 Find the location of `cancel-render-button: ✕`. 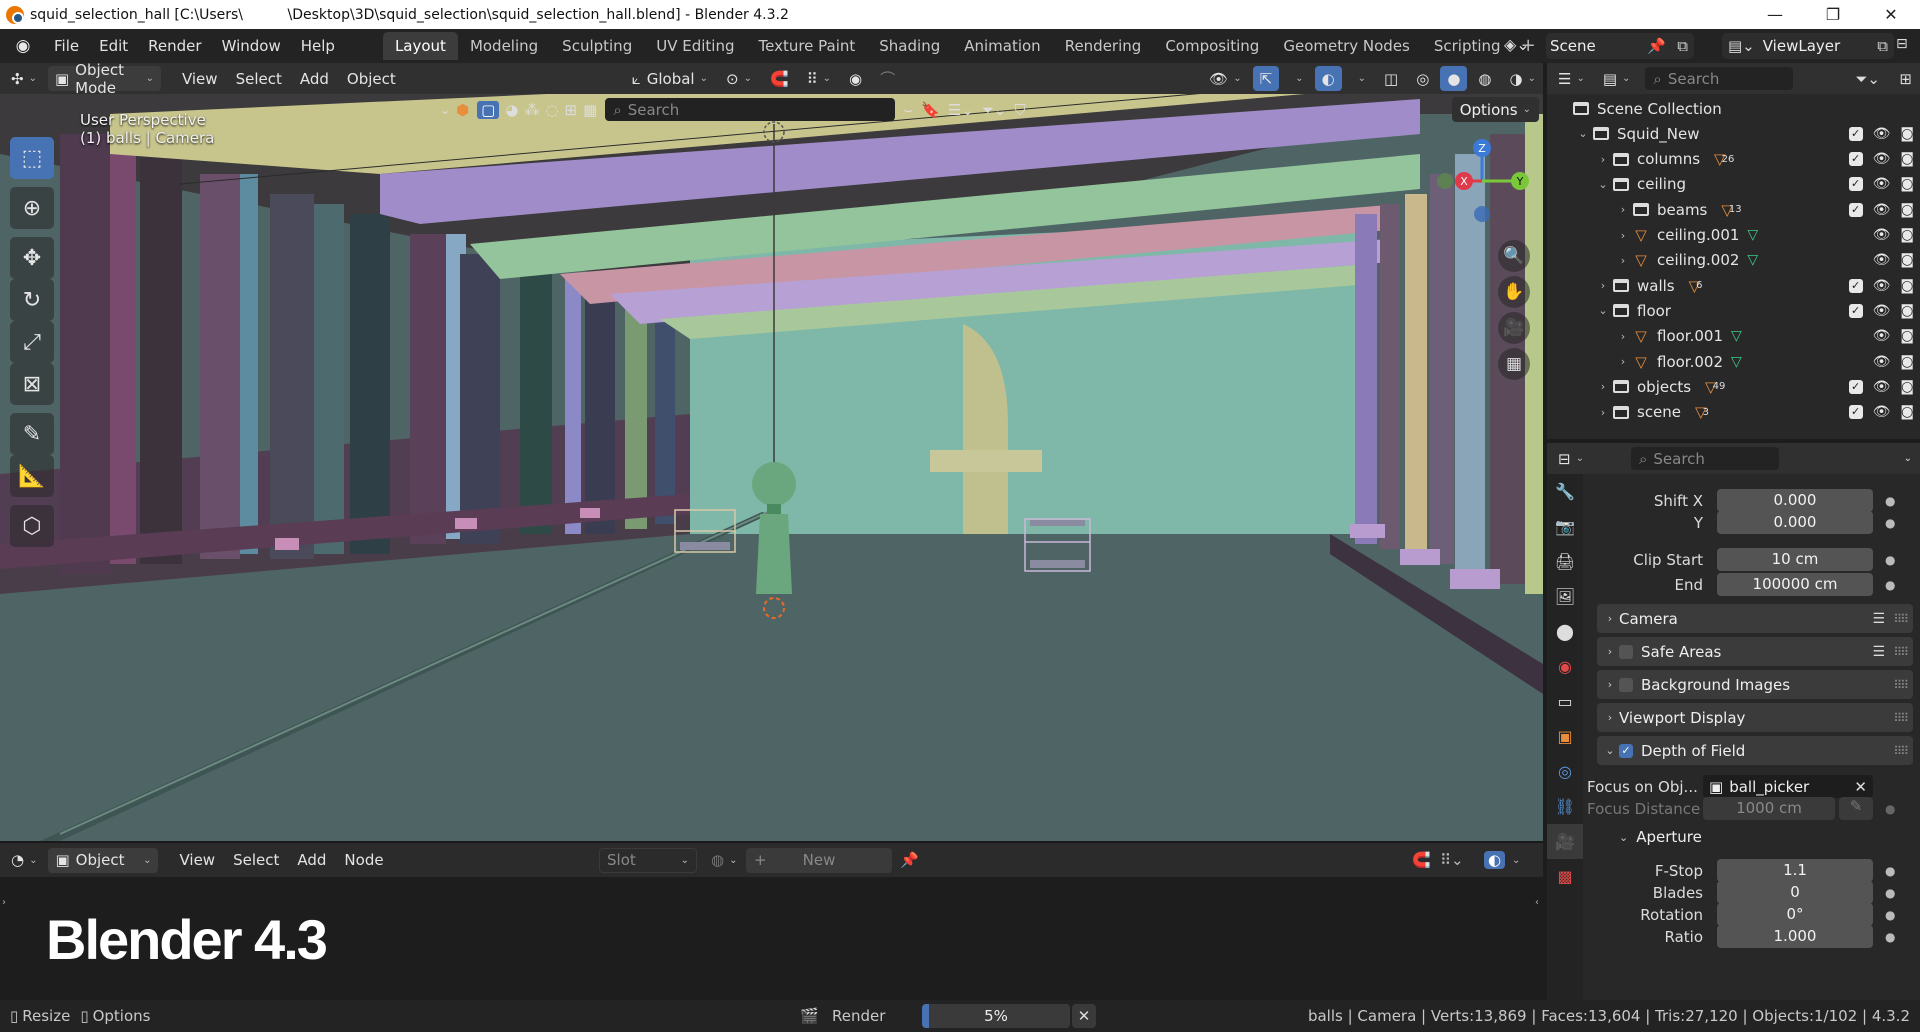

cancel-render-button: ✕ is located at coordinates (1084, 1016).